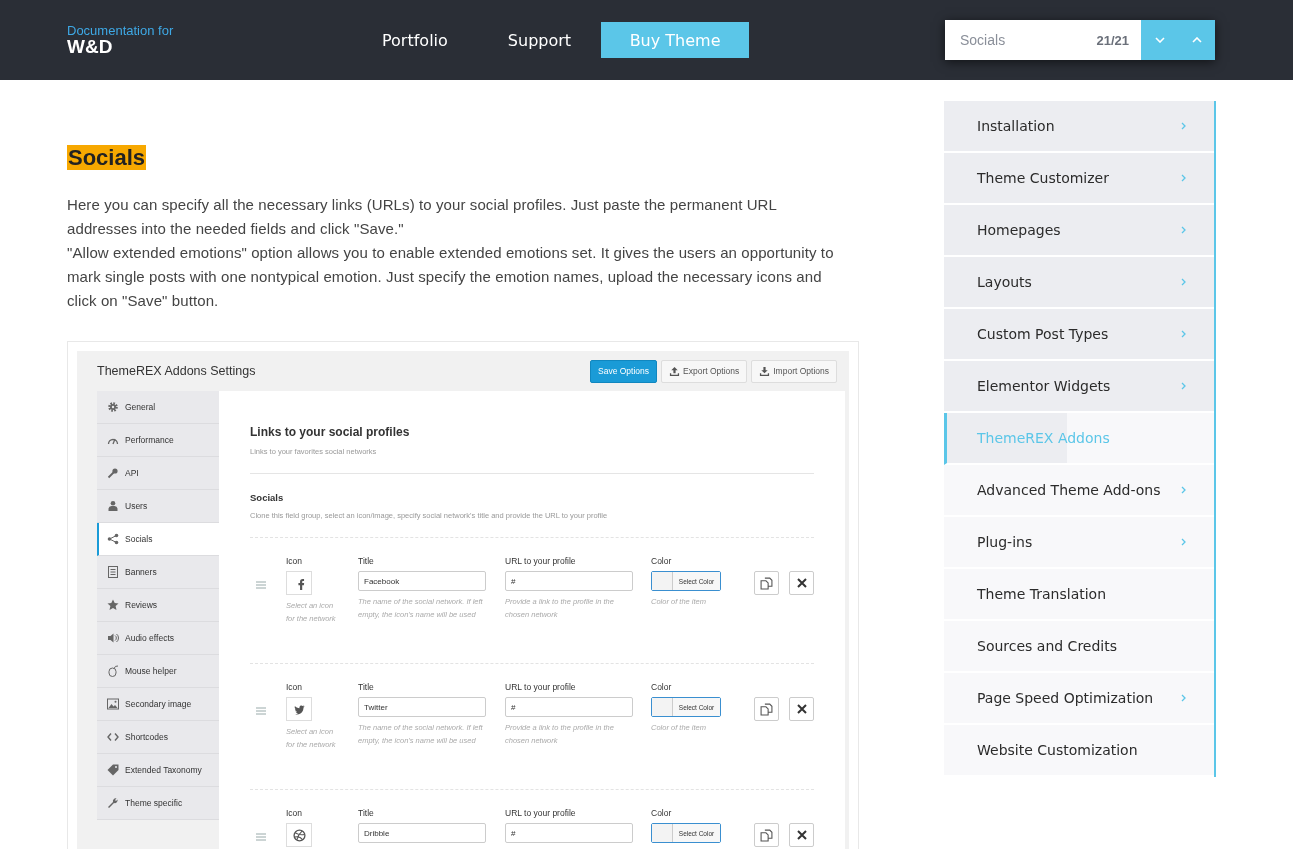  What do you see at coordinates (1159, 40) in the screenshot?
I see `chevron-down-icon` at bounding box center [1159, 40].